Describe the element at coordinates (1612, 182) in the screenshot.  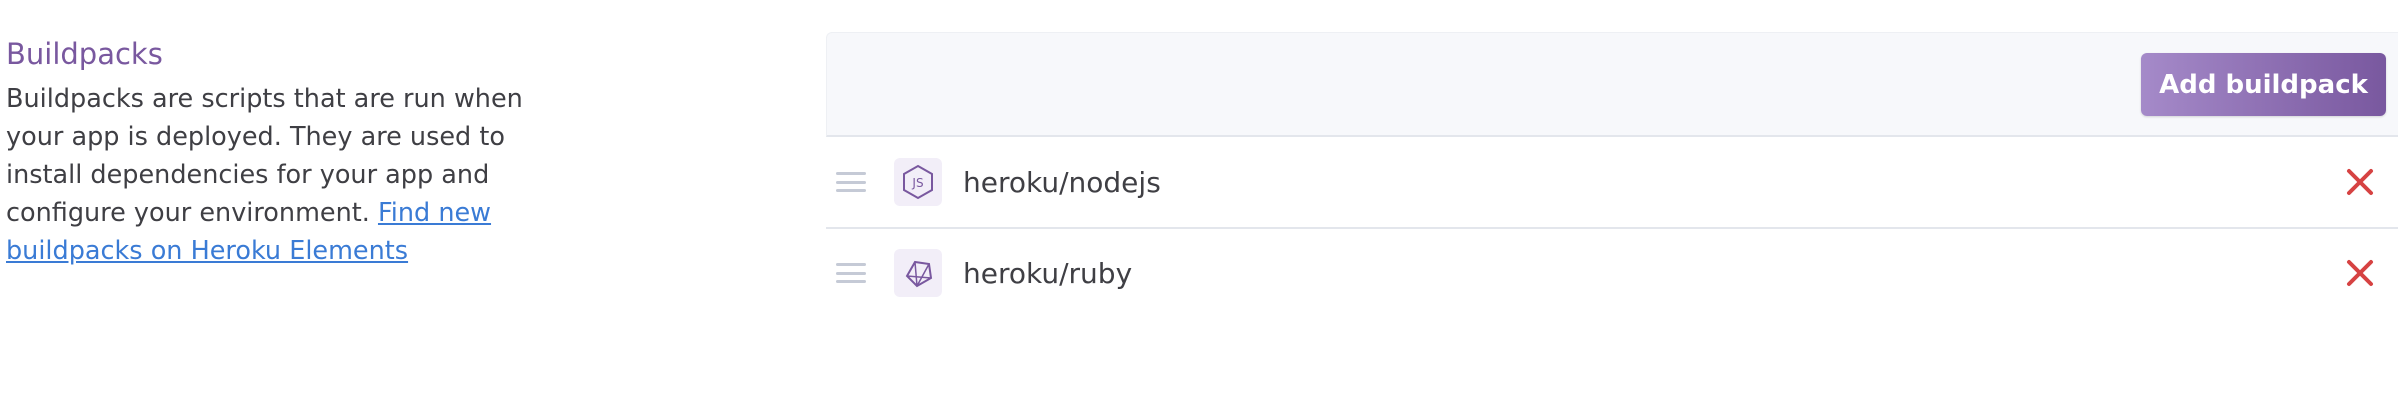
I see `buildpack-row: JS heroku/nodejs` at that location.